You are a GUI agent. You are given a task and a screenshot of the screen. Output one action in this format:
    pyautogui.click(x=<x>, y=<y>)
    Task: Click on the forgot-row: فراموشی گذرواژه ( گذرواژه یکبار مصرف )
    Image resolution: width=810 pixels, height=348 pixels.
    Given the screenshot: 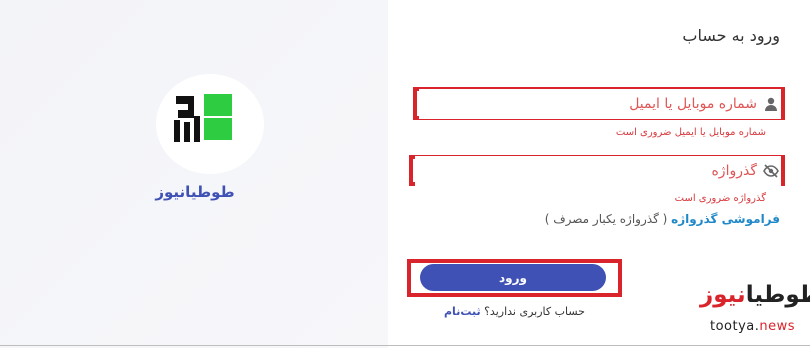 What is the action you would take?
    pyautogui.click(x=662, y=219)
    